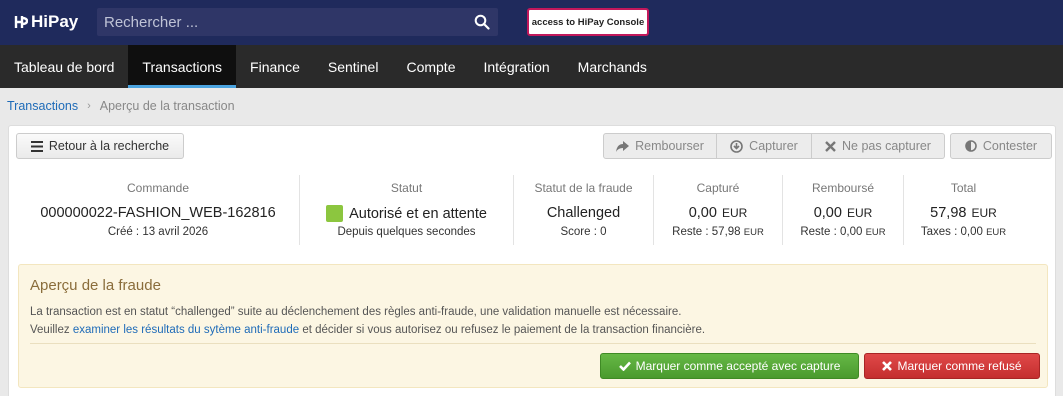  Describe the element at coordinates (948, 213) in the screenshot. I see `total-amount: 57,98` at that location.